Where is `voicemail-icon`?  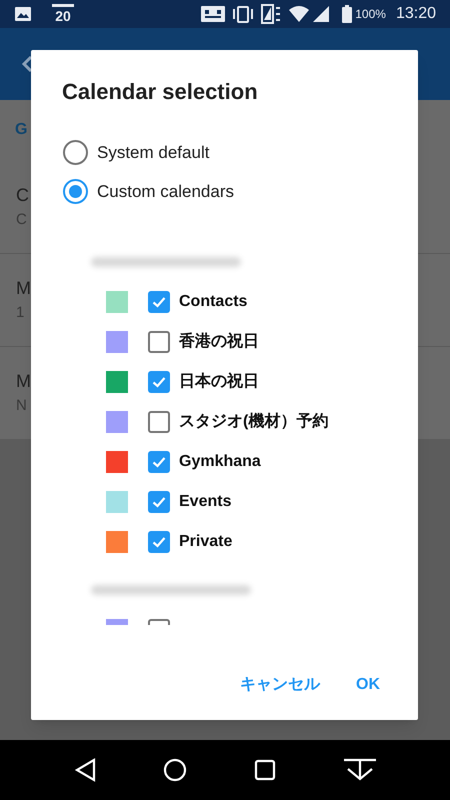
voicemail-icon is located at coordinates (213, 14).